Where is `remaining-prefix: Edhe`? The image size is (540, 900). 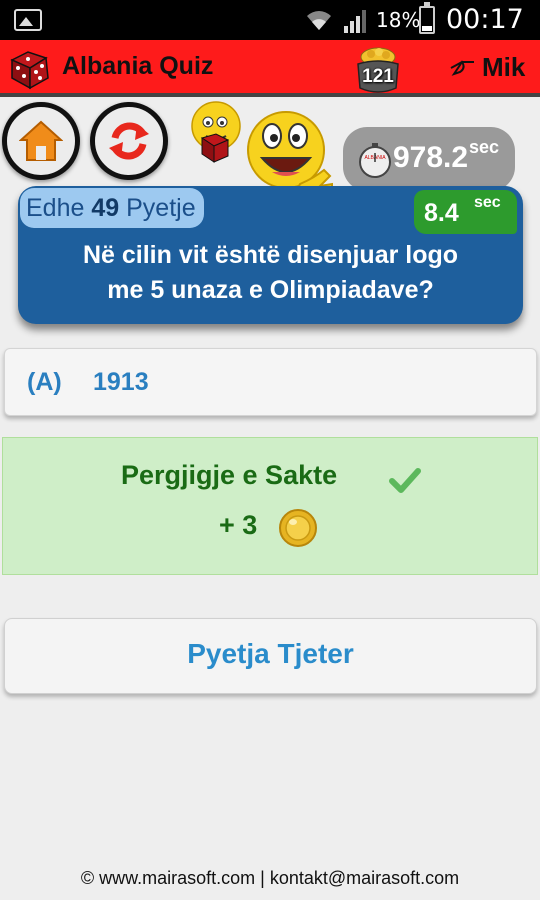 remaining-prefix: Edhe is located at coordinates (55, 208).